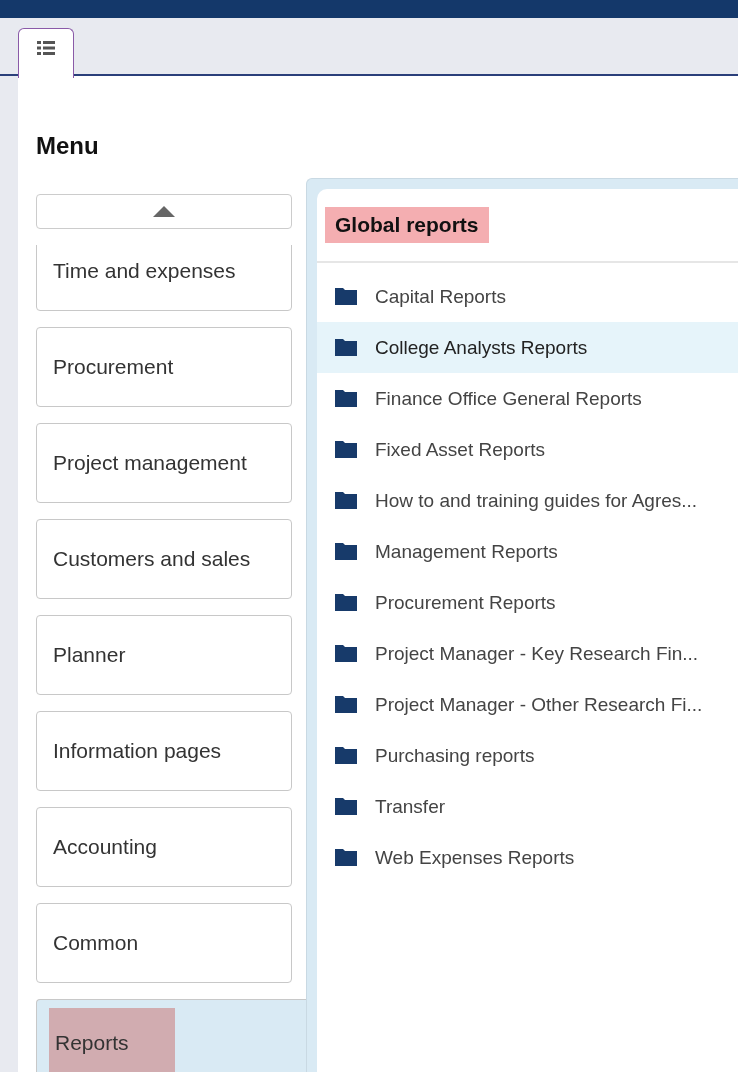  Describe the element at coordinates (527, 602) in the screenshot. I see `folder-item: Procurement Reports` at that location.